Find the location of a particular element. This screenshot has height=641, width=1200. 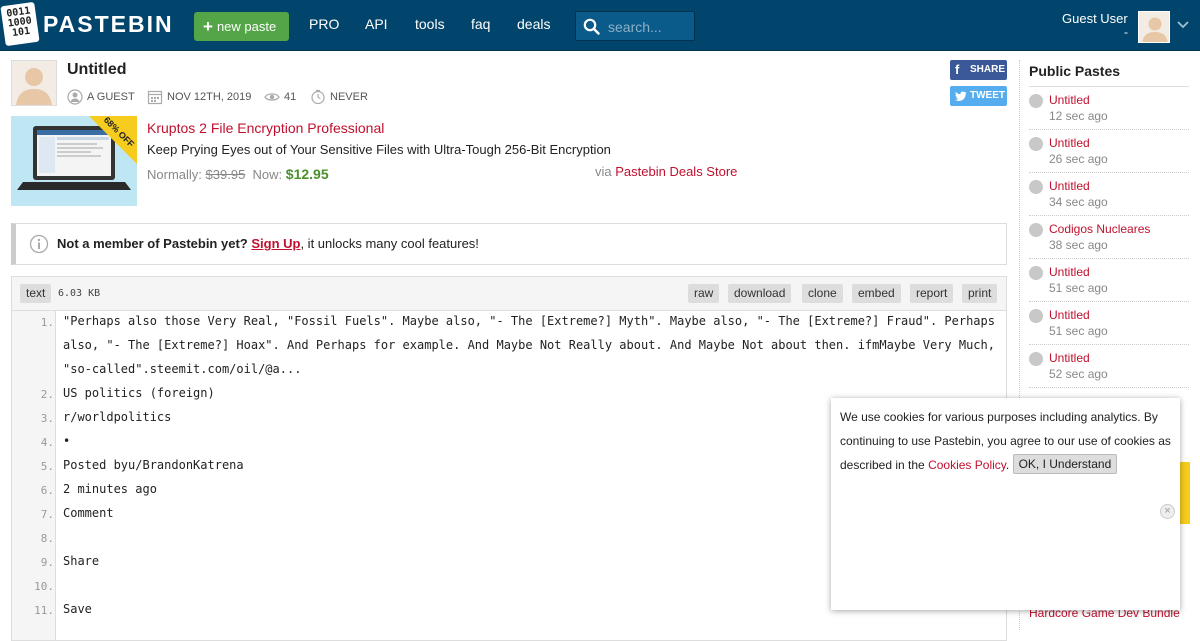

views-count: 41 is located at coordinates (290, 97).